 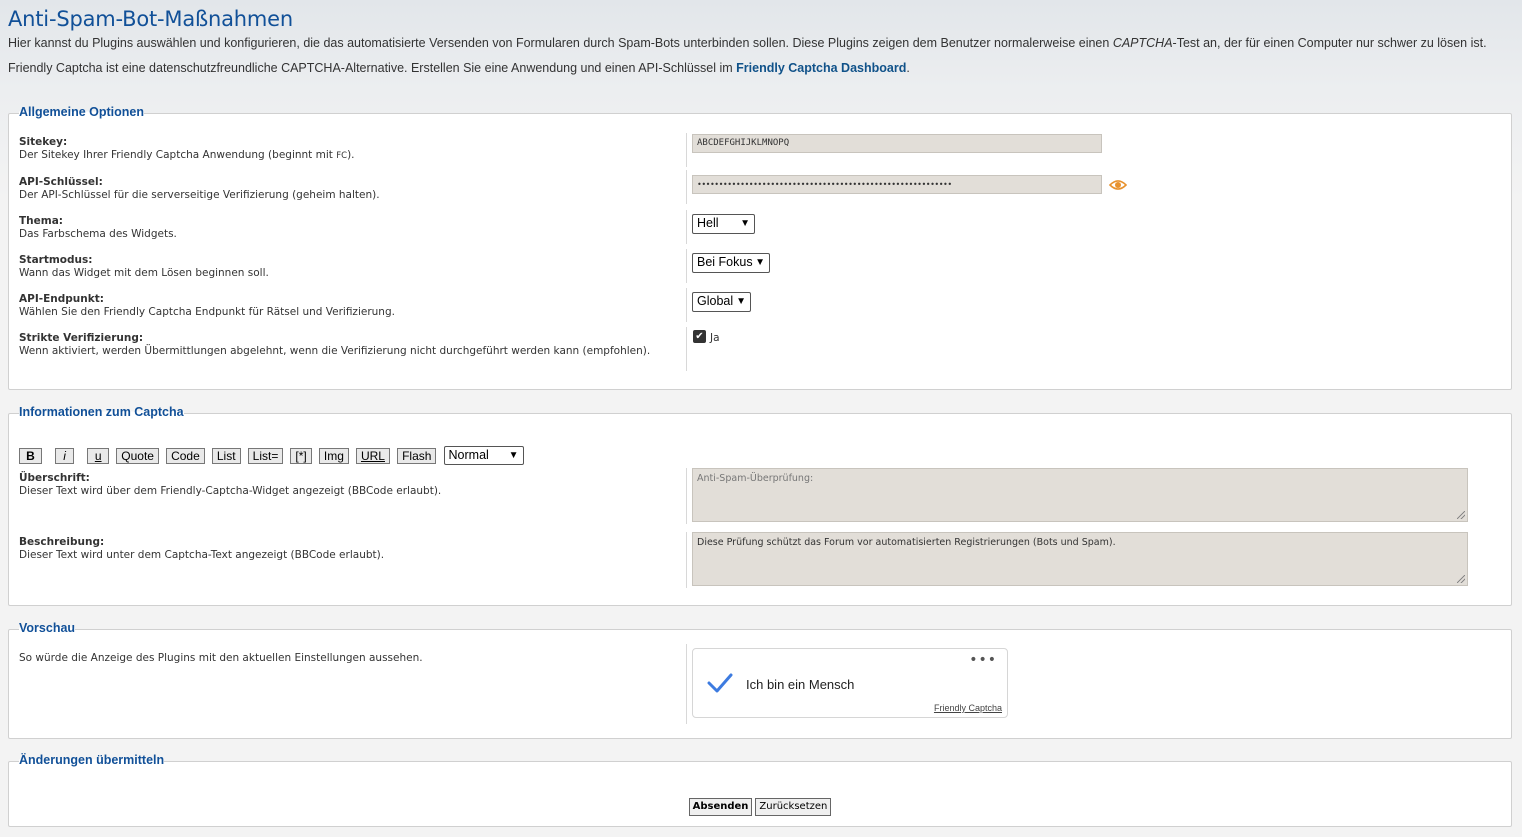 I want to click on font-size-select: Normal ▼, so click(x=483, y=455).